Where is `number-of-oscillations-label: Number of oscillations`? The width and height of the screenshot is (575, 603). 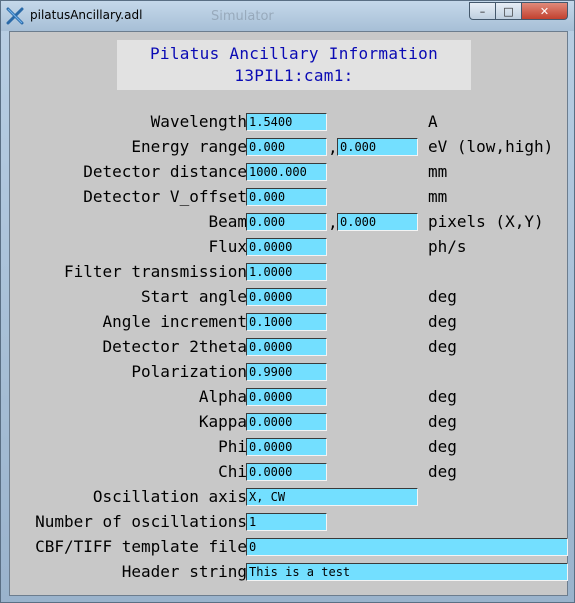
number-of-oscillations-label: Number of oscillations is located at coordinates (141, 521).